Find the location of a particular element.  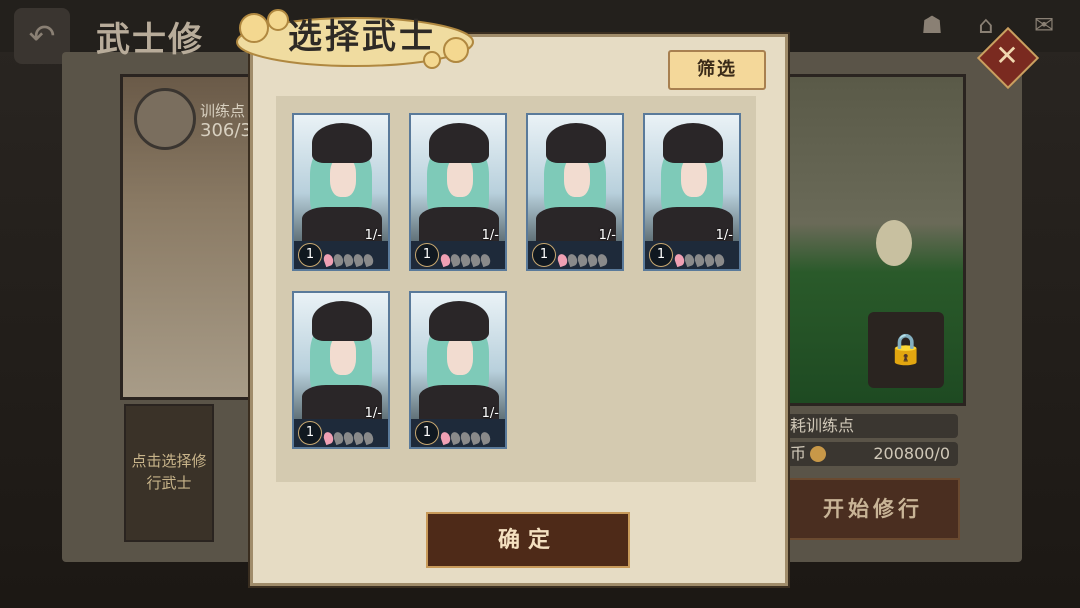

clan-emblem-icon is located at coordinates (165, 119).